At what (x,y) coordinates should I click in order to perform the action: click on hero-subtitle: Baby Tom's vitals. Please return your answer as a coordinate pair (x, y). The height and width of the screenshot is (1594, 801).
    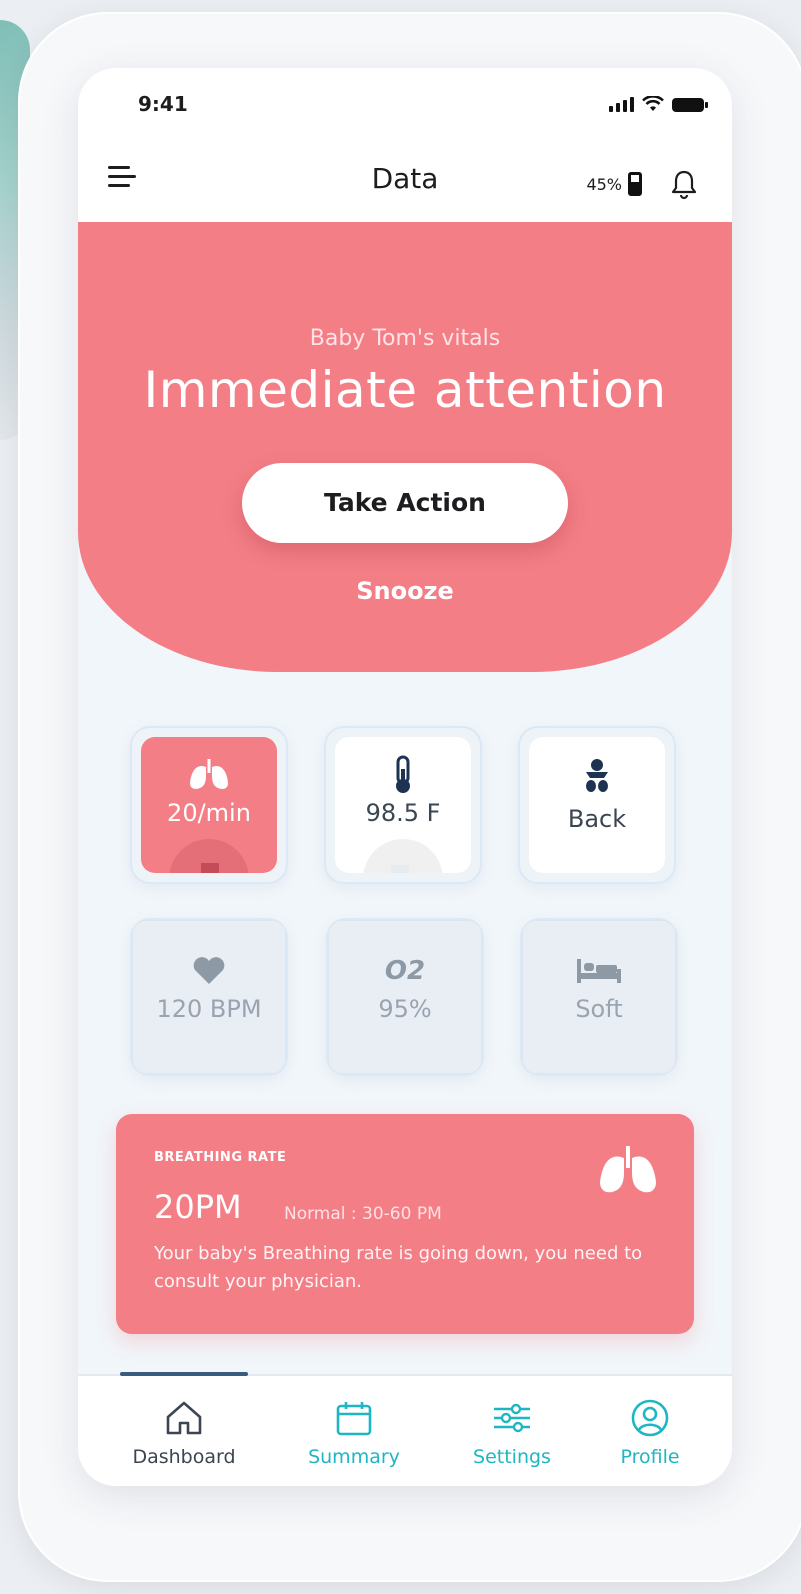
    Looking at the image, I should click on (405, 338).